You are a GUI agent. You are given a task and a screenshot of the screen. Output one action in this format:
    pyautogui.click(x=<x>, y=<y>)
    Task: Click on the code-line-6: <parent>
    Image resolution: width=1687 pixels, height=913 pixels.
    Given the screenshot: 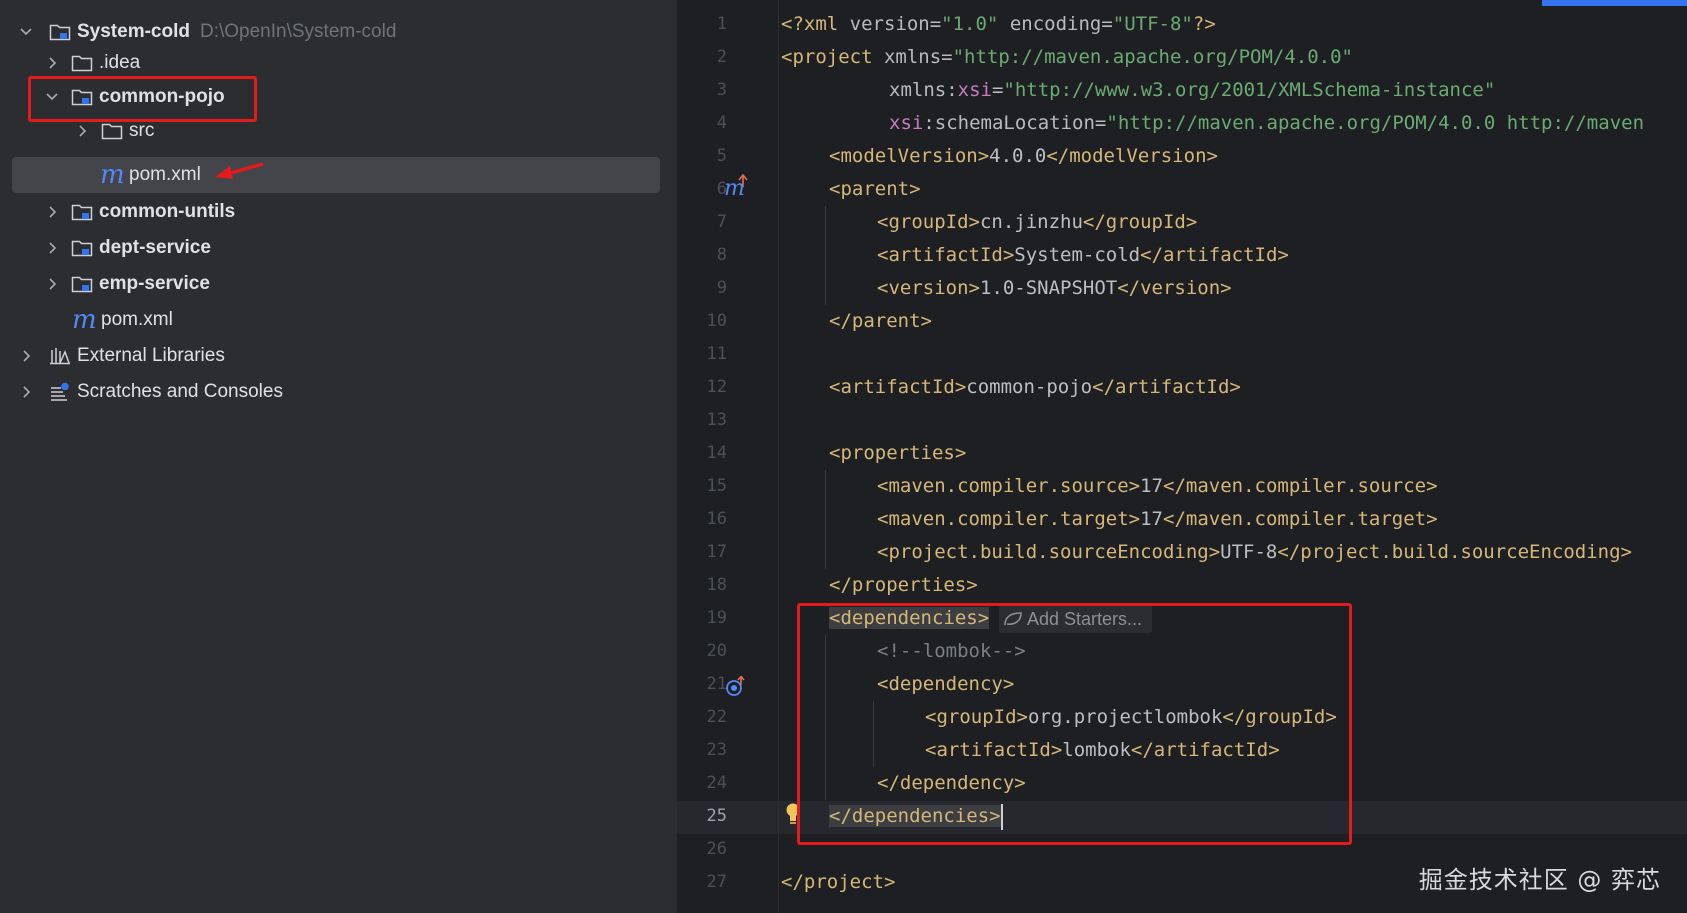 What is the action you would take?
    pyautogui.click(x=875, y=189)
    